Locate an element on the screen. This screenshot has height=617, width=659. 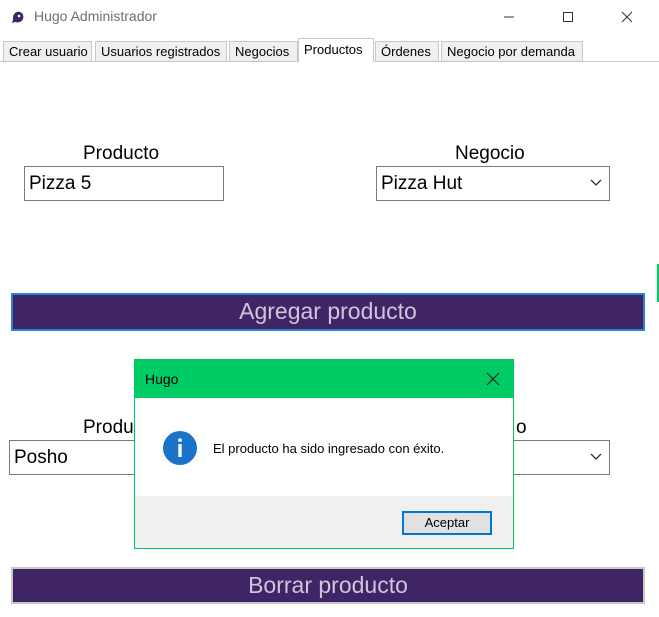
dialog-footer: Aceptar is located at coordinates (324, 522).